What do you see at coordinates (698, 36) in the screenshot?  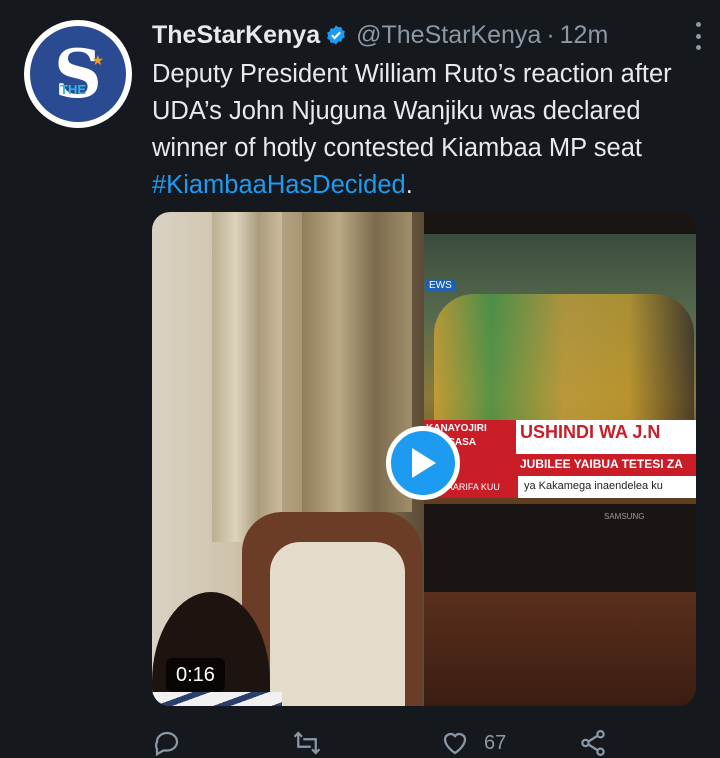 I see `more-options-icon` at bounding box center [698, 36].